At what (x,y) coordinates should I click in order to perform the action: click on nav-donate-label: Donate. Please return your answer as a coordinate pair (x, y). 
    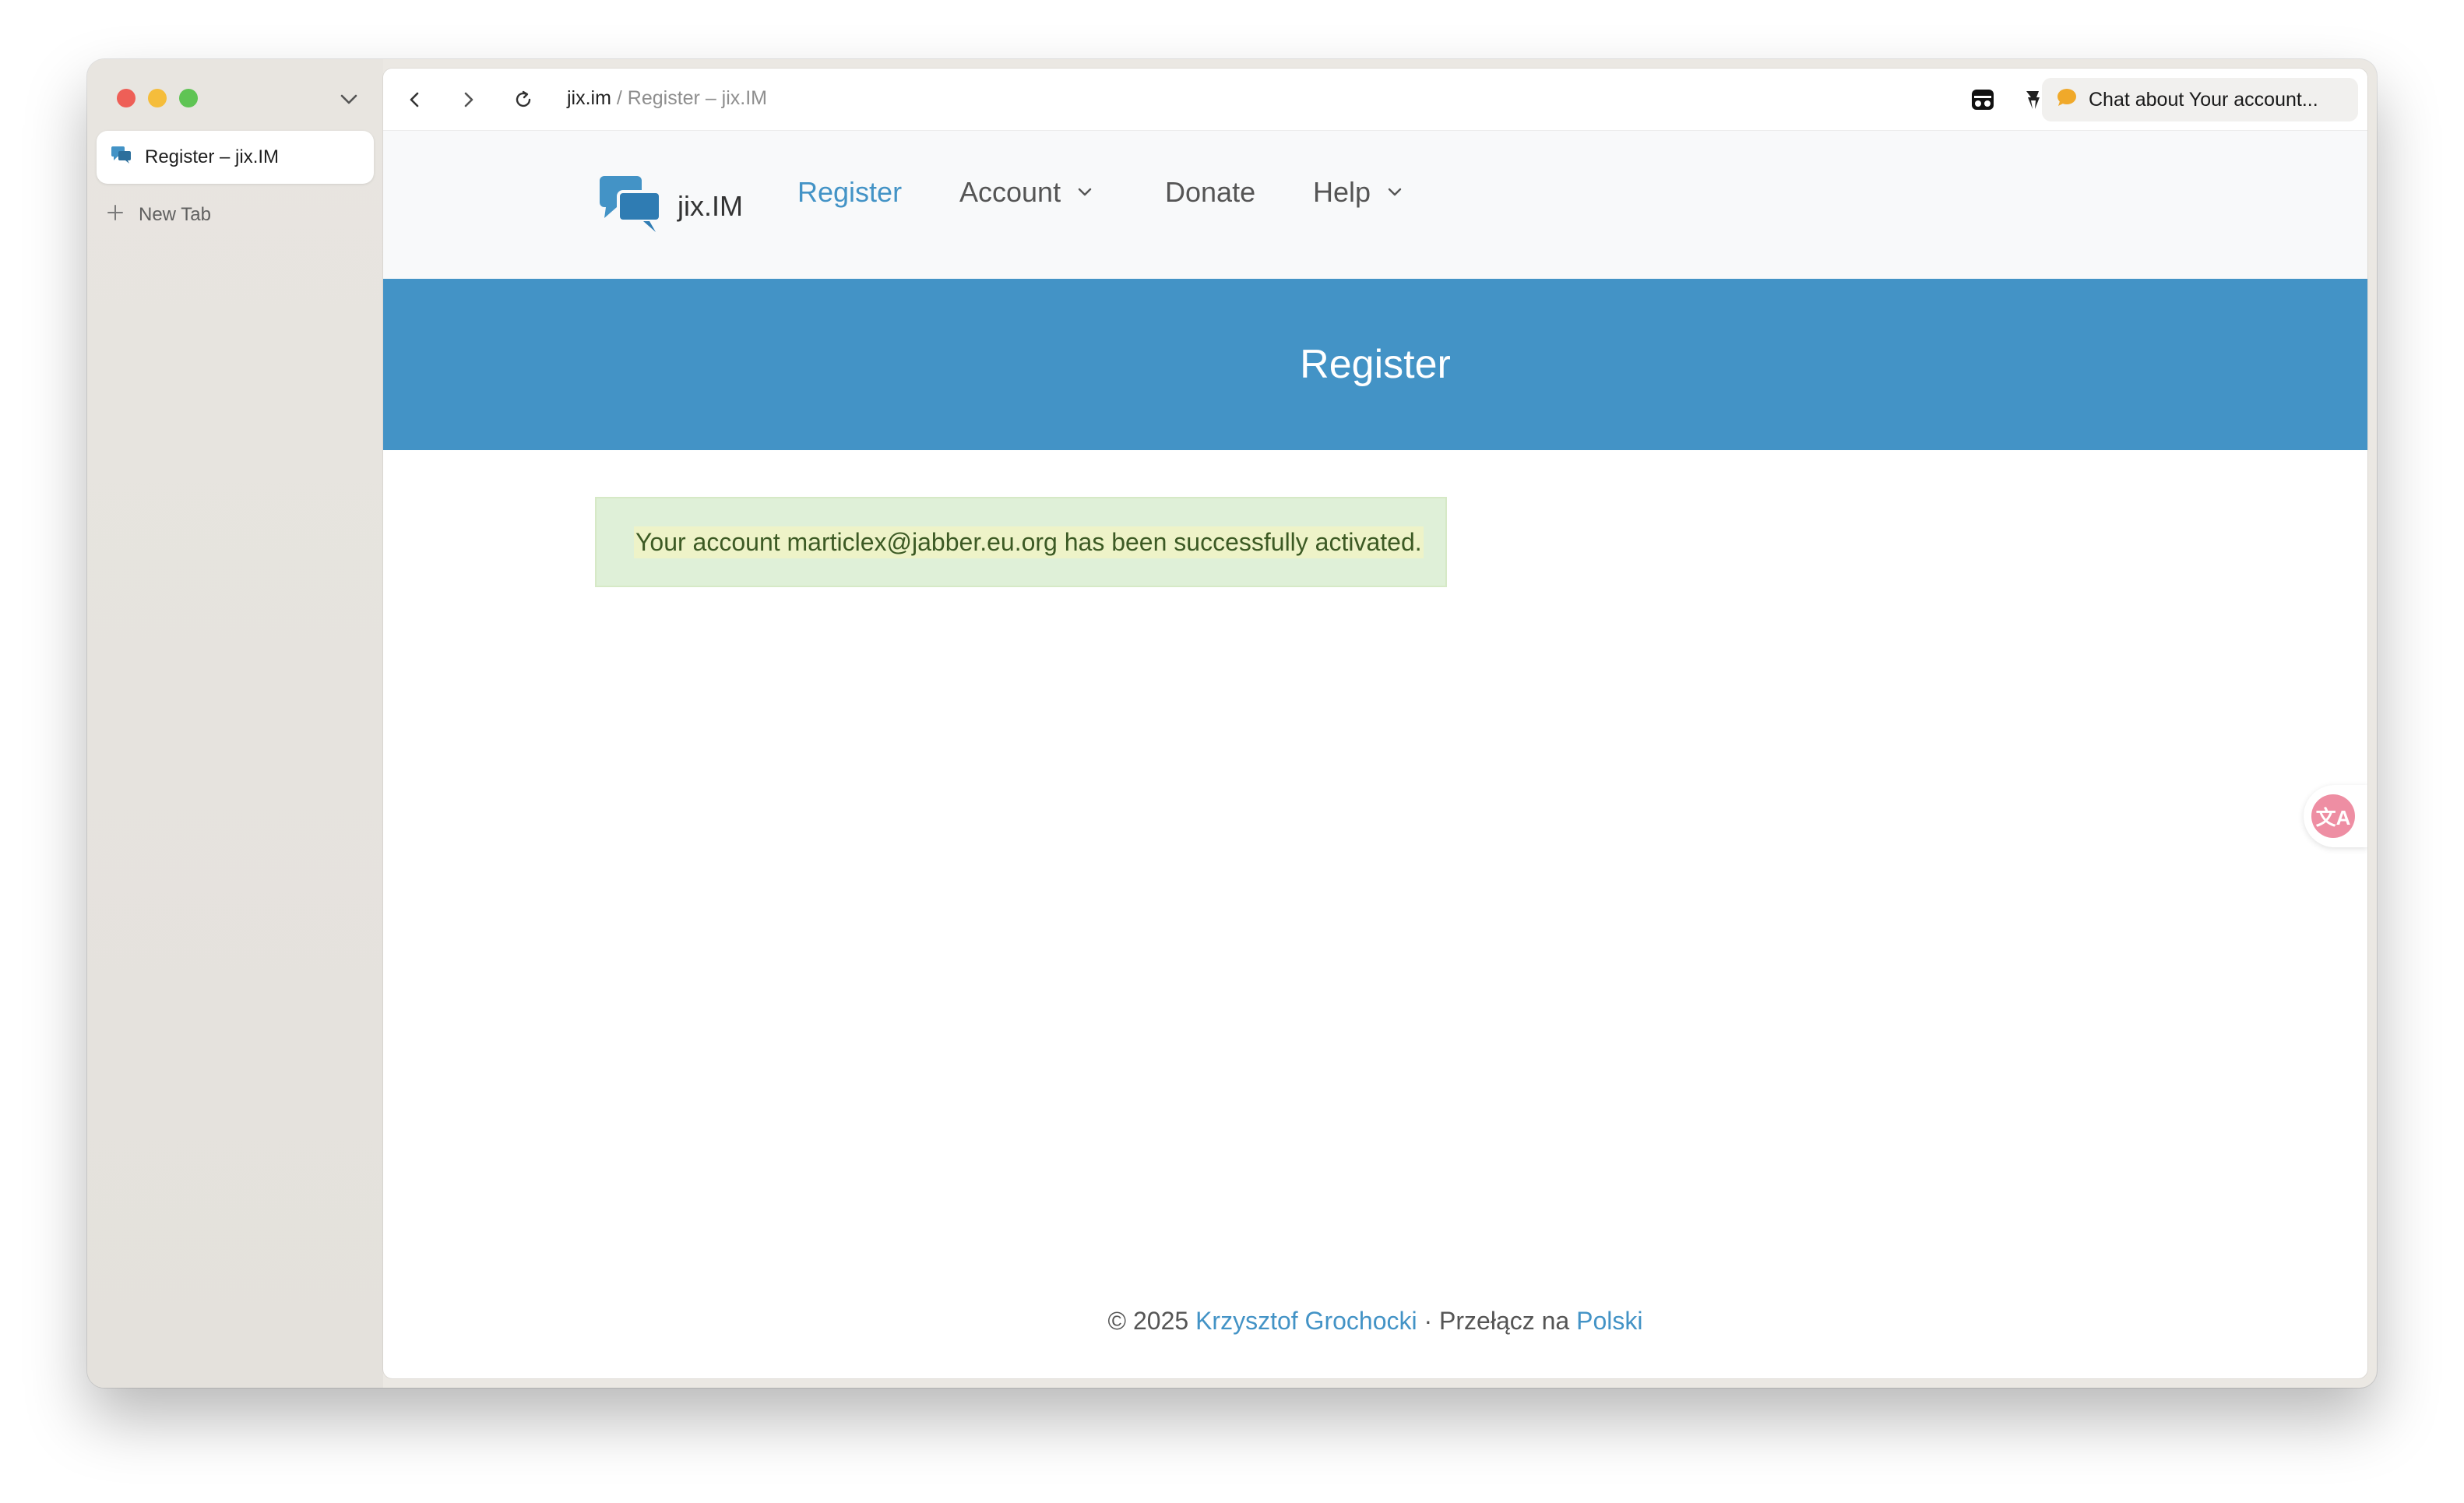
    Looking at the image, I should click on (1210, 192).